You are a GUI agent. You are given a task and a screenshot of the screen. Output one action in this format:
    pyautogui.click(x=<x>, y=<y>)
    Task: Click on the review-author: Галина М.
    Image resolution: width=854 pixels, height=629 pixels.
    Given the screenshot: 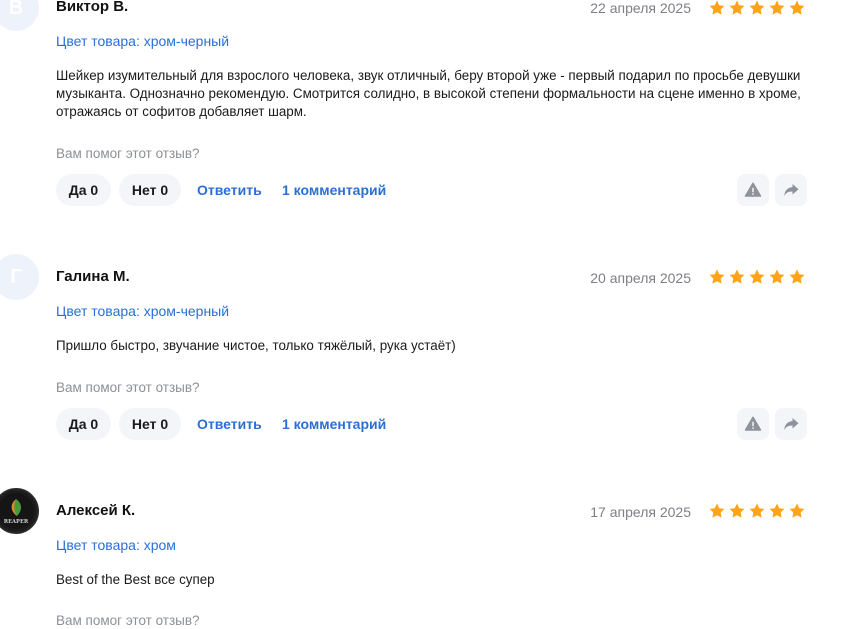 What is the action you would take?
    pyautogui.click(x=93, y=276)
    